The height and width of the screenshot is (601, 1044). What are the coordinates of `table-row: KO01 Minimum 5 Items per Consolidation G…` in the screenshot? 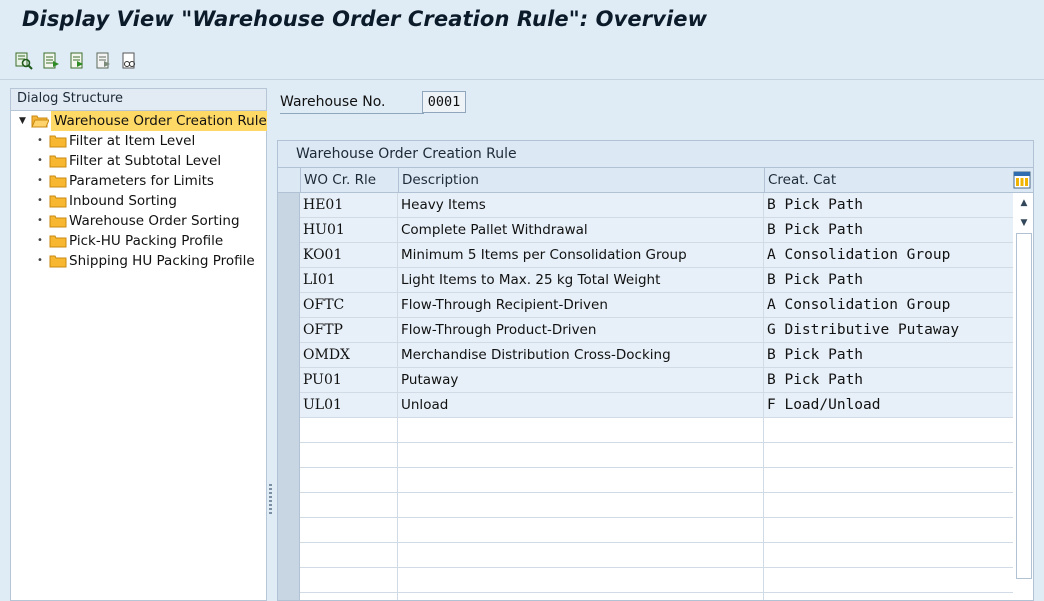 It's located at (645, 255).